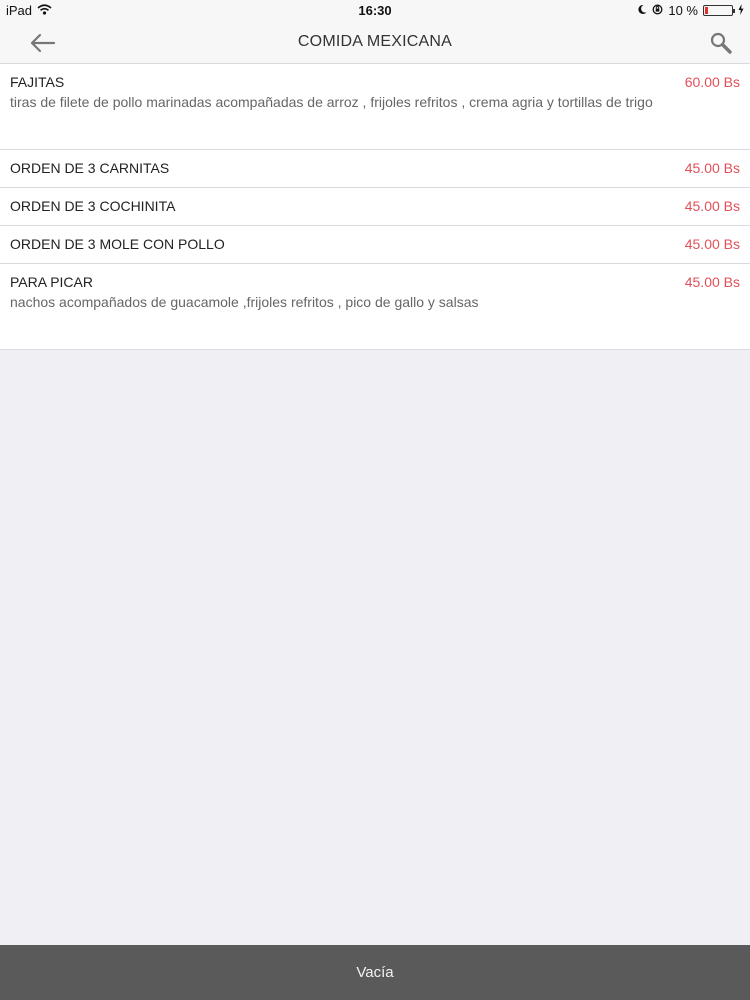 This screenshot has height=1000, width=750. What do you see at coordinates (375, 245) in the screenshot?
I see `list-item: ORDEN DE 3 MOLE CON POLLO 45.00 Bs` at bounding box center [375, 245].